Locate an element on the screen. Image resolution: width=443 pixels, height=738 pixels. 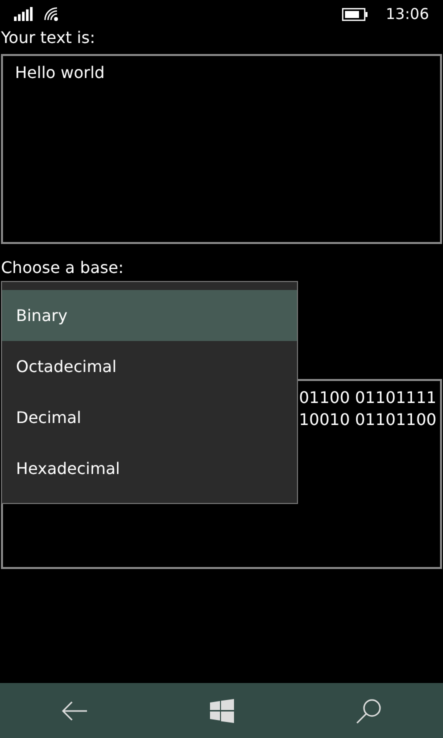
output-text: 10010 01101100 is located at coordinates (368, 420).